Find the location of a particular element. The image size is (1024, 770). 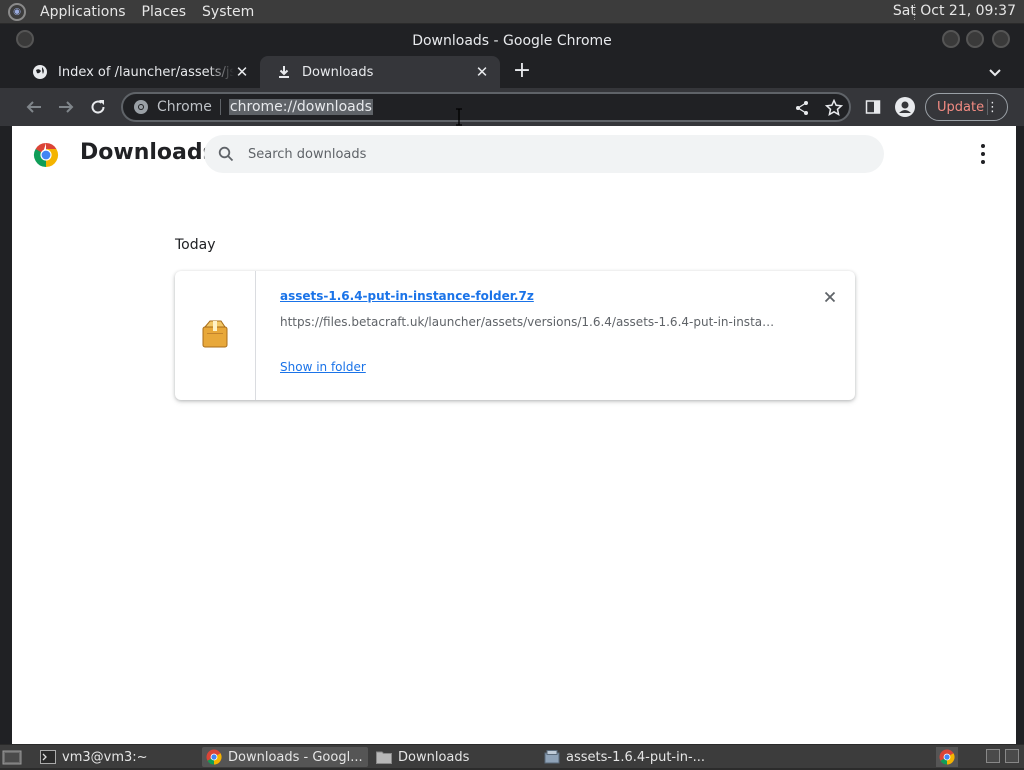

address-bar: Chrome chrome://downloads is located at coordinates (486, 107).